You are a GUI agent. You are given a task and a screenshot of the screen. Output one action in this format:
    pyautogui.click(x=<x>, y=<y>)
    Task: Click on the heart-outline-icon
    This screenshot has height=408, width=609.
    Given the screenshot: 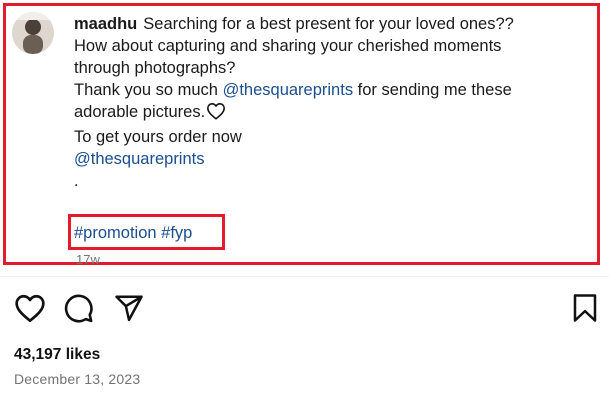 What is the action you would take?
    pyautogui.click(x=30, y=308)
    